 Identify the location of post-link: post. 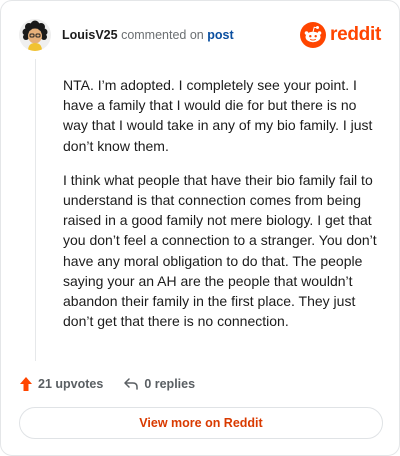
(220, 35).